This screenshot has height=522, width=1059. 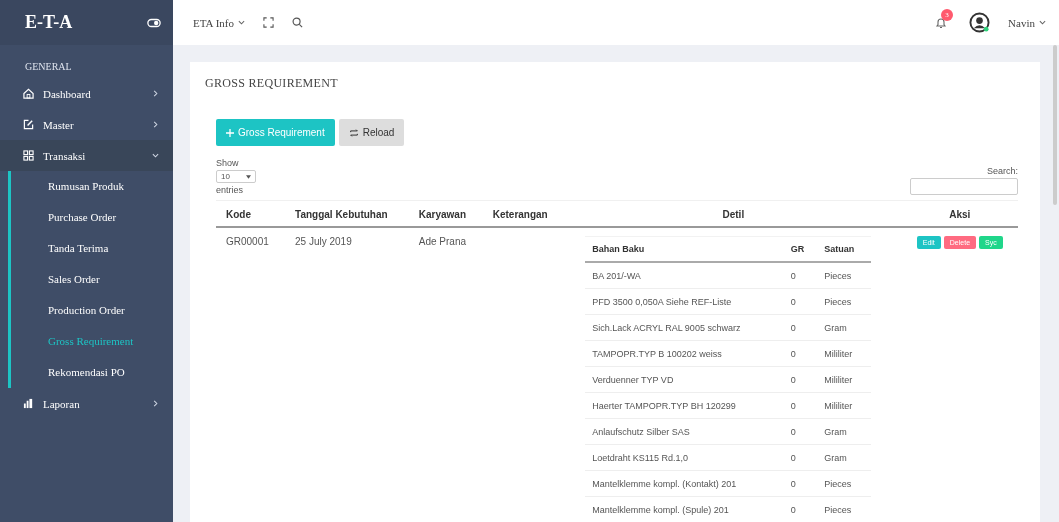 I want to click on column-header: Bahan Baku, so click(x=684, y=249).